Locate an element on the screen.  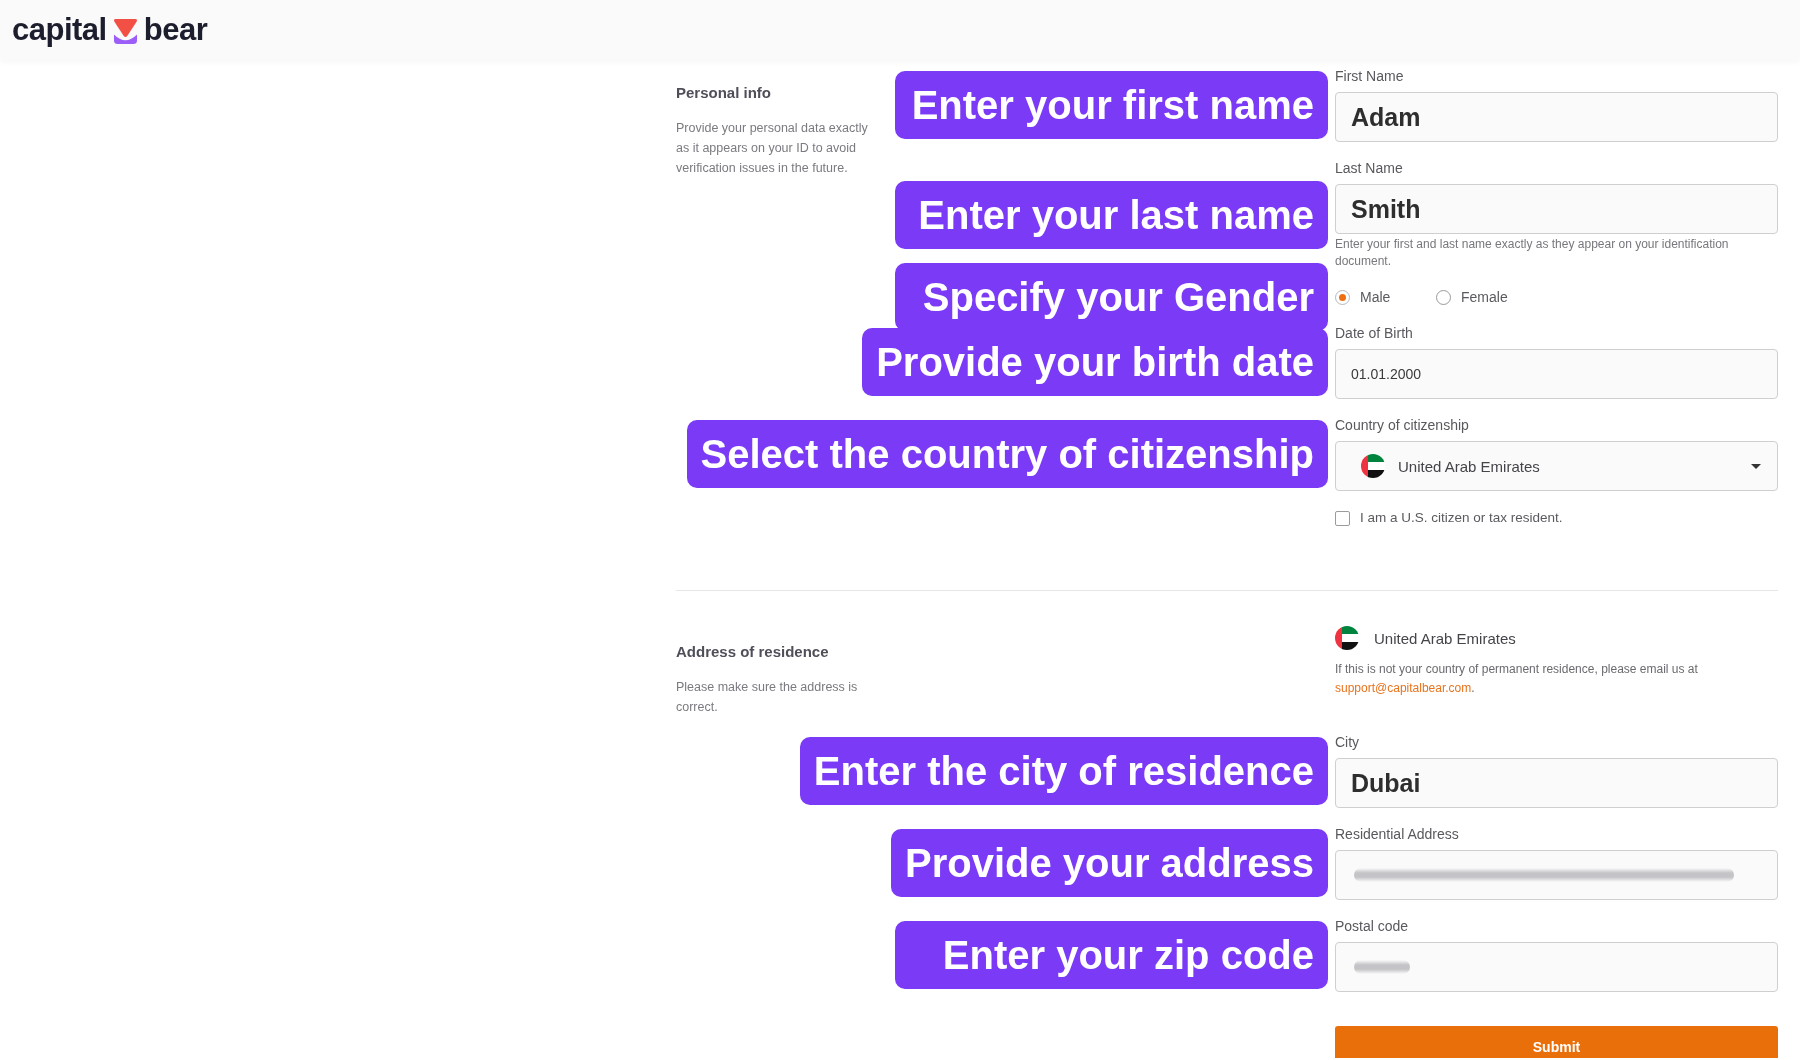
checkbox-option: I am a U.S. citizen or tax resident. is located at coordinates (1556, 518).